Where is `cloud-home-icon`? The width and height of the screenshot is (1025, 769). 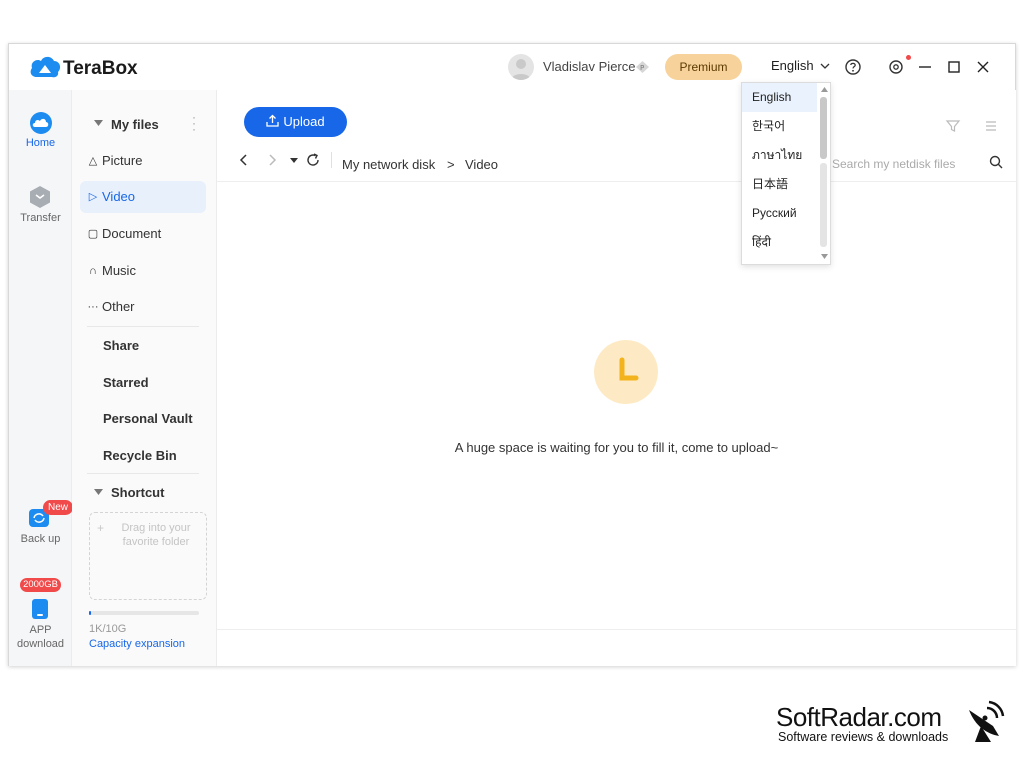 cloud-home-icon is located at coordinates (41, 123).